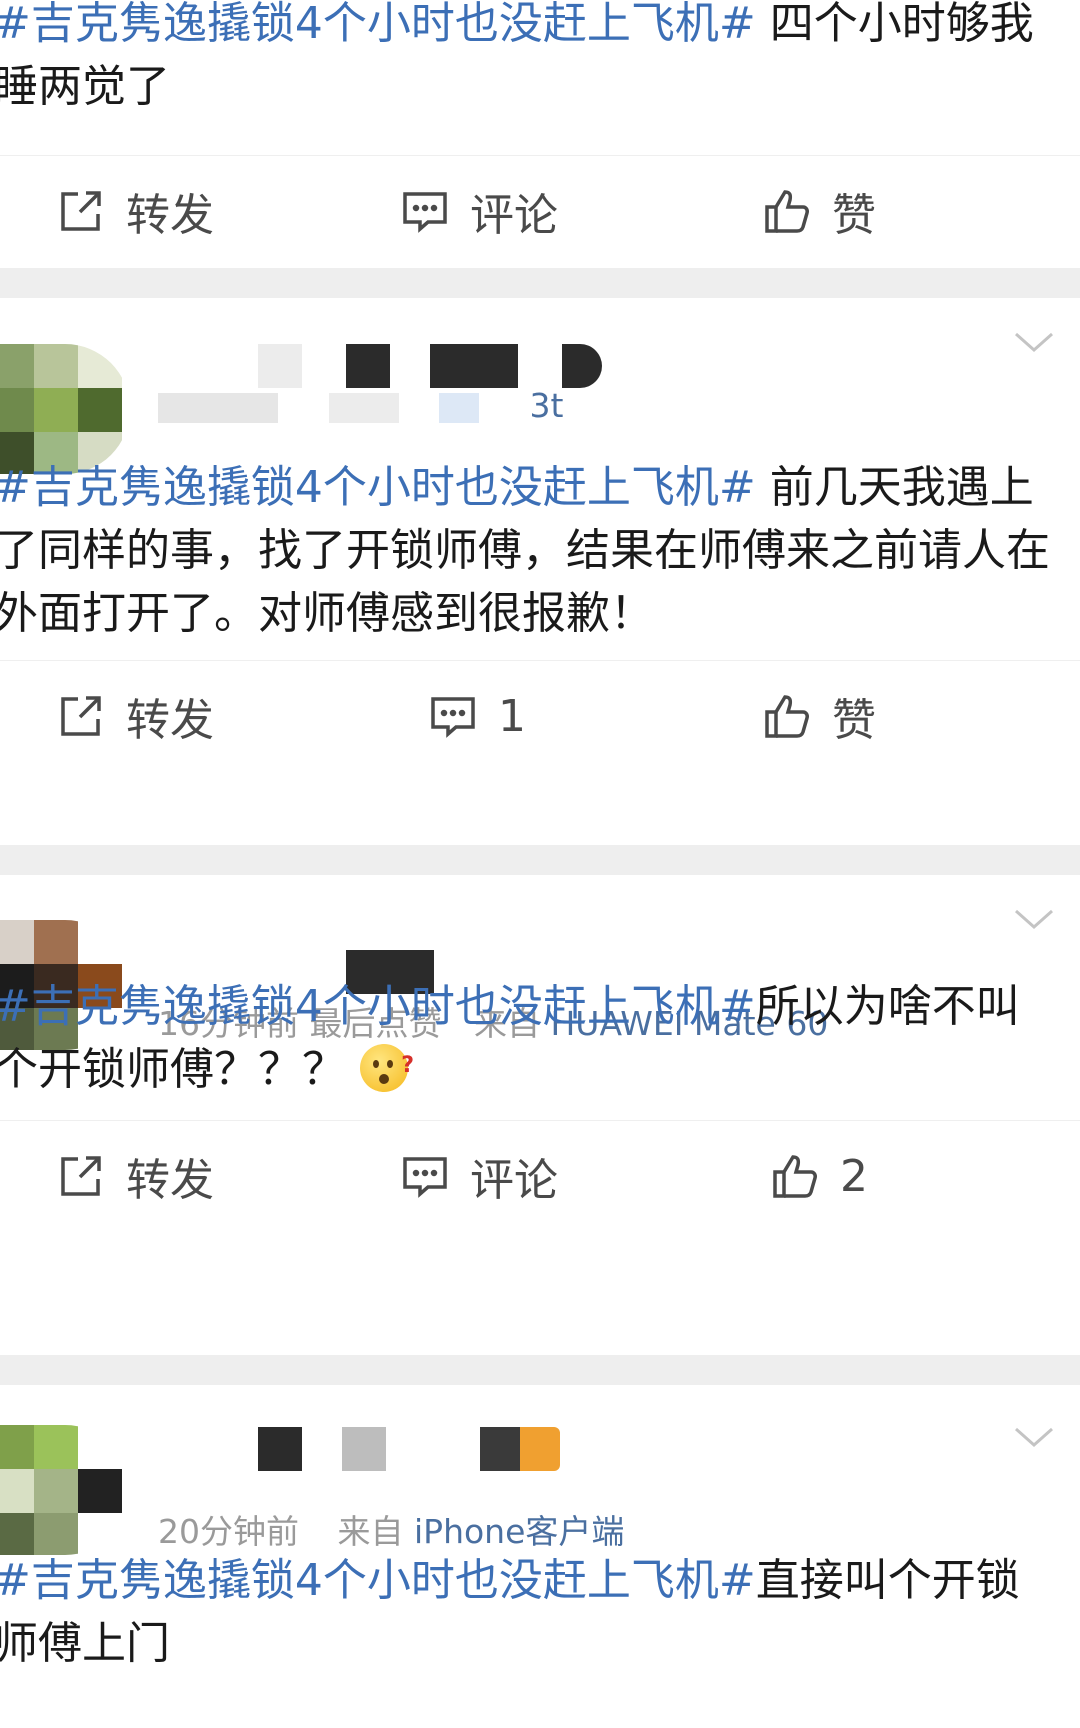  I want to click on action-bar: 转发 1 赞, so click(540, 715).